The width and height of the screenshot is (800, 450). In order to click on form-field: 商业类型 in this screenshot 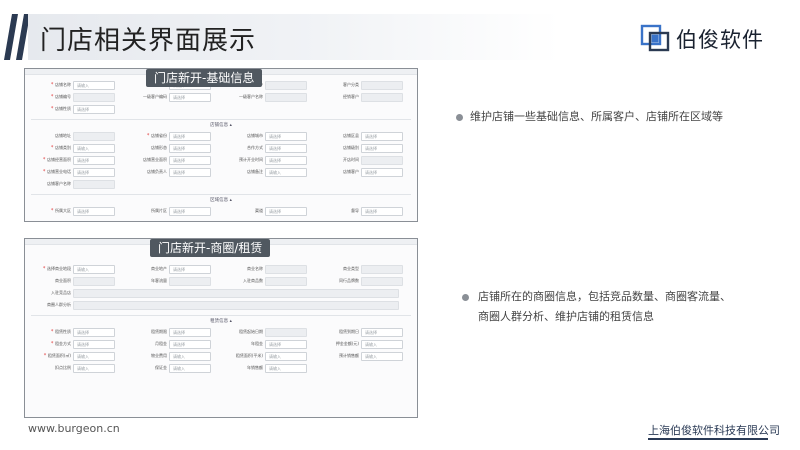, I will do `click(365, 270)`.